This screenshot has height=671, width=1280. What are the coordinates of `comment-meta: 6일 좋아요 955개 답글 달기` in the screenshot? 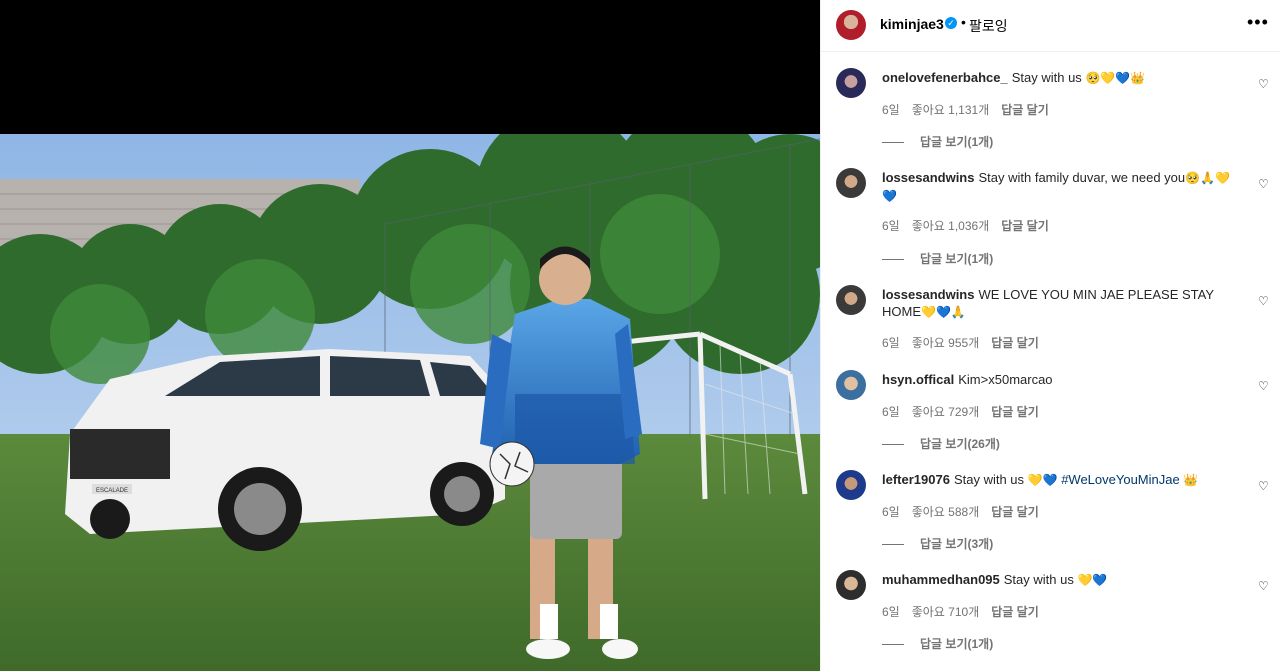 It's located at (966, 342).